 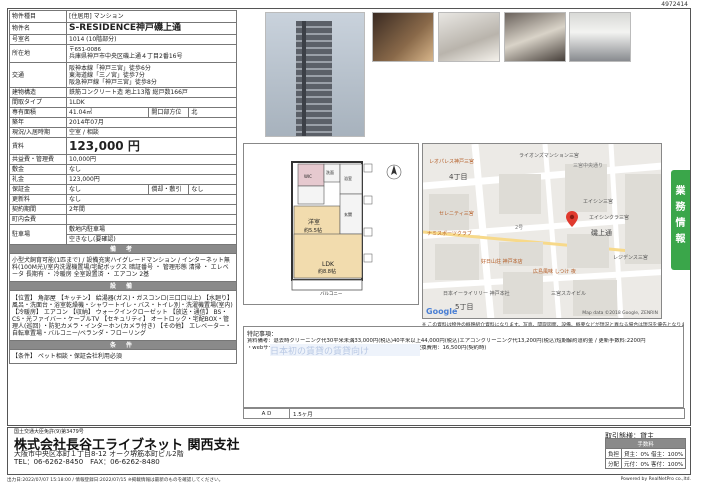 What do you see at coordinates (123, 356) in the screenshot?
I see `conditions-text: 【条件】 ペット相談・保証会社利用必須` at bounding box center [123, 356].